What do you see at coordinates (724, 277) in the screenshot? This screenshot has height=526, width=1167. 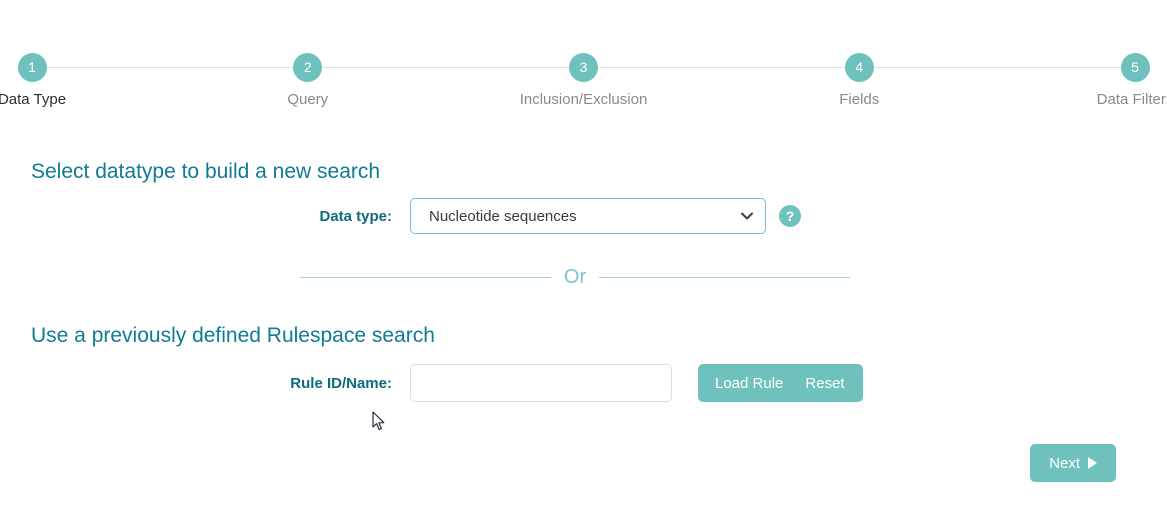 I see `or-divider-line-right` at bounding box center [724, 277].